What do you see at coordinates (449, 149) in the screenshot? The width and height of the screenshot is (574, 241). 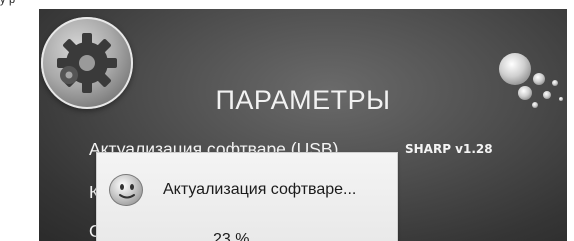 I see `menu-item-value: SHARP v1.28` at bounding box center [449, 149].